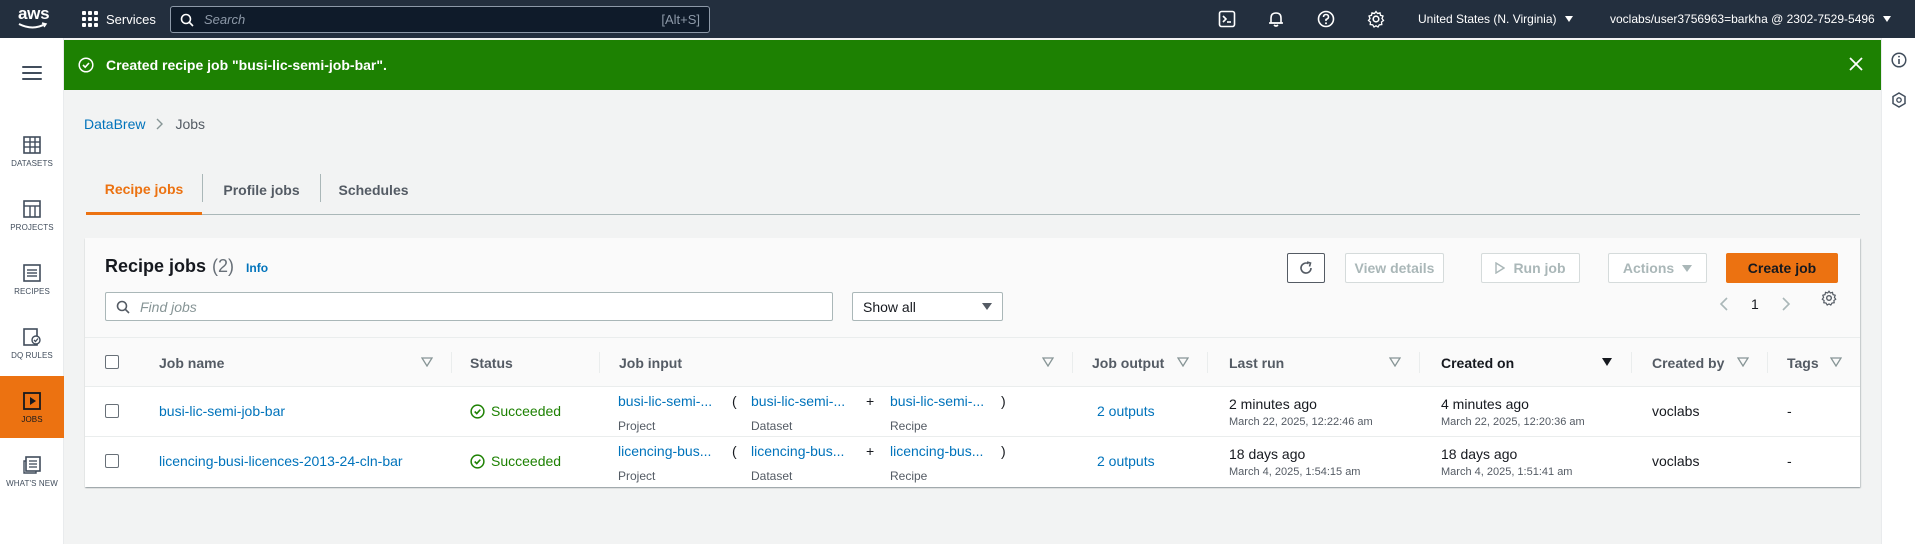 Image resolution: width=1915 pixels, height=544 pixels. What do you see at coordinates (1487, 19) in the screenshot?
I see `region-label: United States (N. Virginia)` at bounding box center [1487, 19].